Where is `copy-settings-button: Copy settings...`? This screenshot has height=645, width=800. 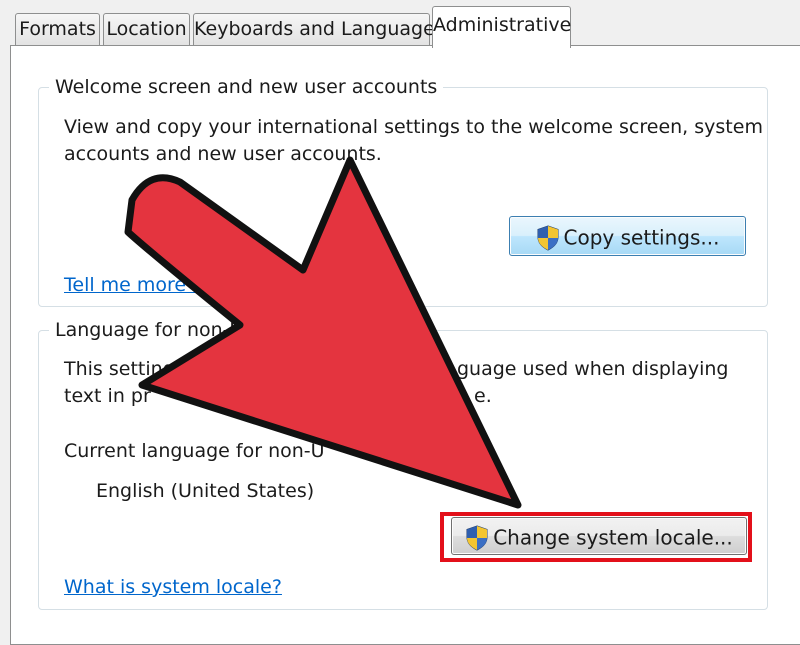 copy-settings-button: Copy settings... is located at coordinates (627, 236).